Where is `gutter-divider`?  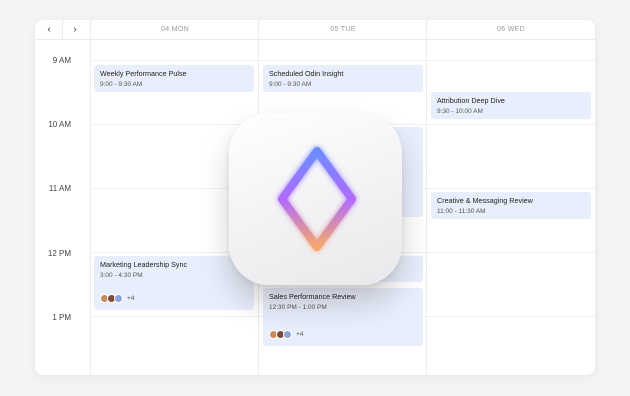 gutter-divider is located at coordinates (90, 197).